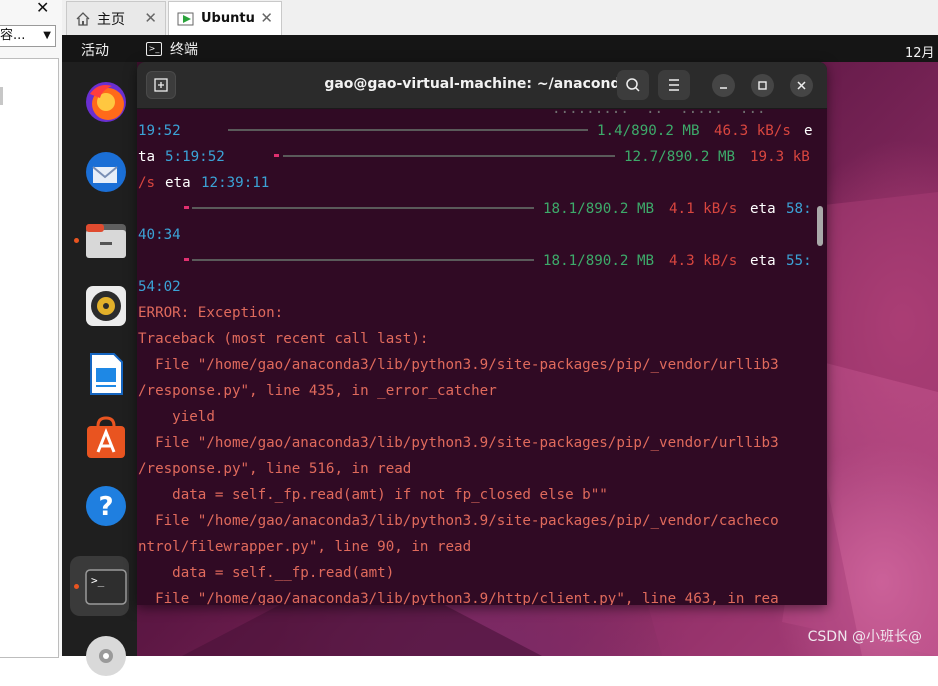  I want to click on ubuntu-dock: ? >_, so click(99, 369).